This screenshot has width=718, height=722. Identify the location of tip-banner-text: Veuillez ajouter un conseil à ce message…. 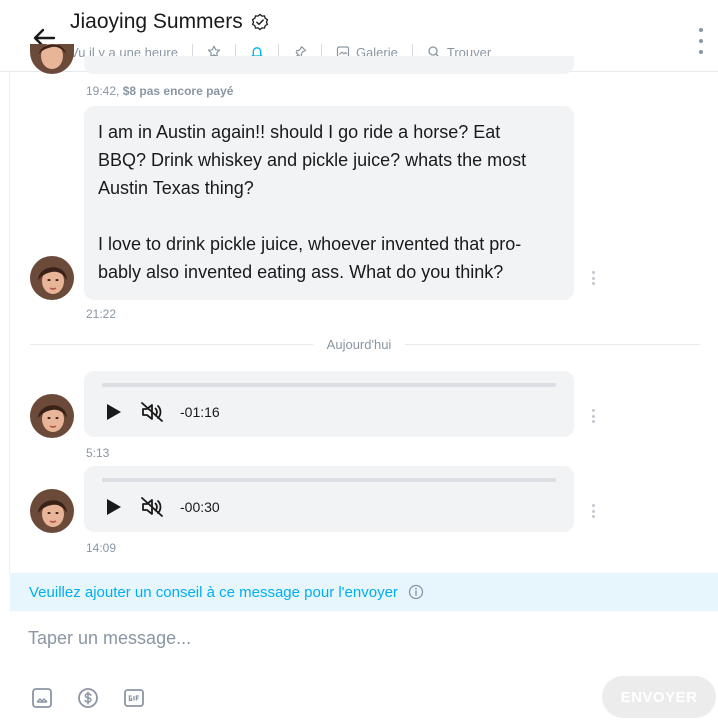
(213, 592).